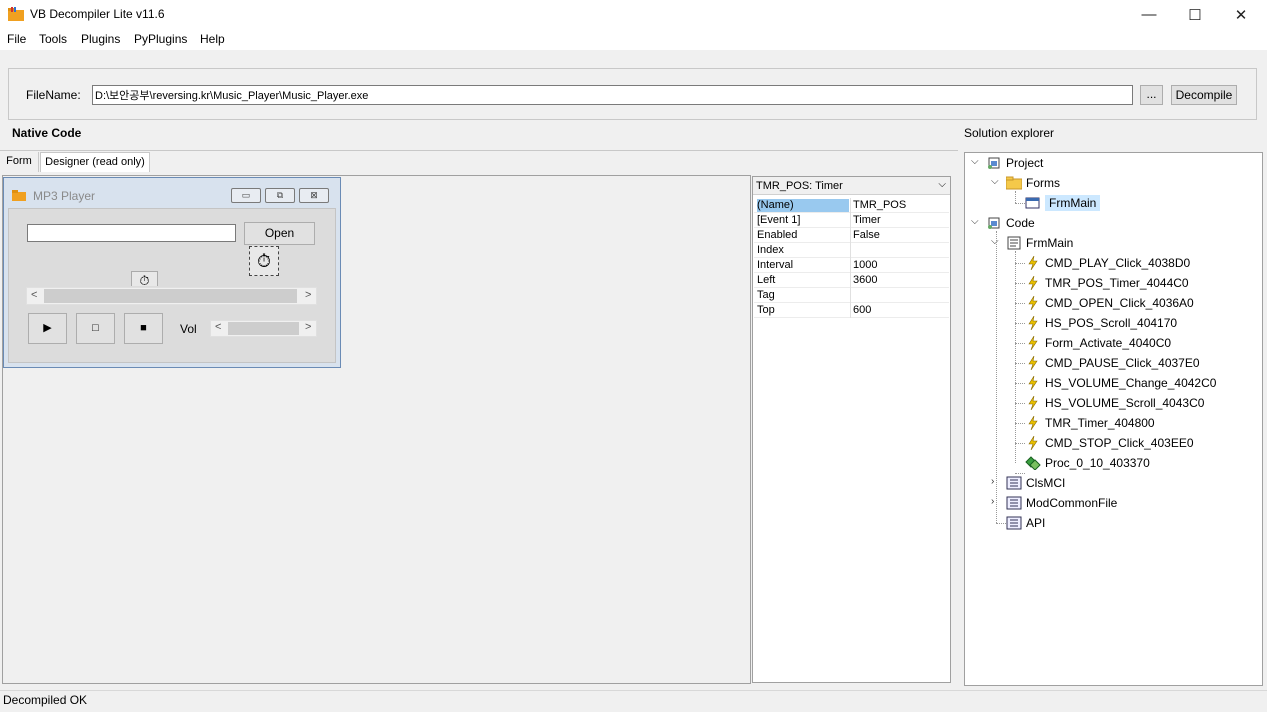 Image resolution: width=1267 pixels, height=712 pixels. What do you see at coordinates (851, 205) in the screenshot?
I see `property-row: (Name) TMR_POS` at bounding box center [851, 205].